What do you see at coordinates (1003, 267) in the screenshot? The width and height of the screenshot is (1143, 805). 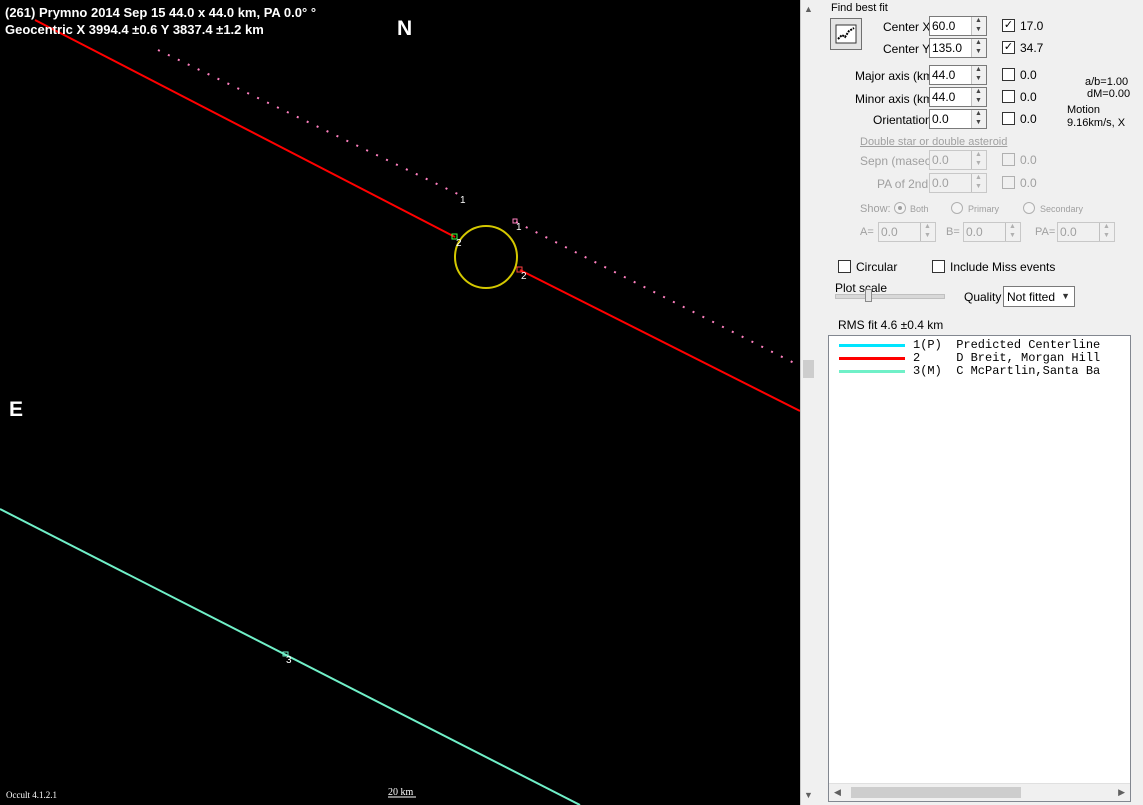 I see `include-miss-label: Include Miss events` at bounding box center [1003, 267].